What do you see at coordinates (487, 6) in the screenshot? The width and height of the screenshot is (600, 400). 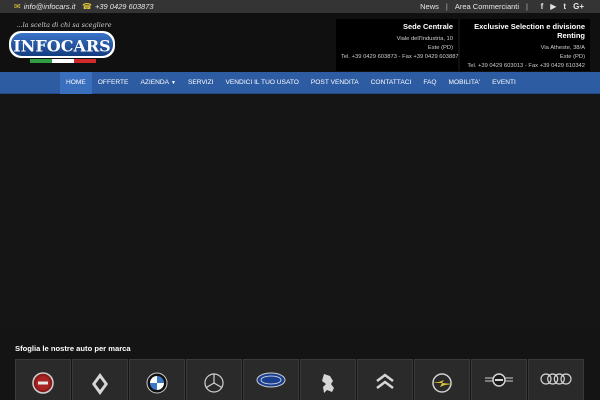 I see `area-commercianti-link: Area Commercianti` at bounding box center [487, 6].